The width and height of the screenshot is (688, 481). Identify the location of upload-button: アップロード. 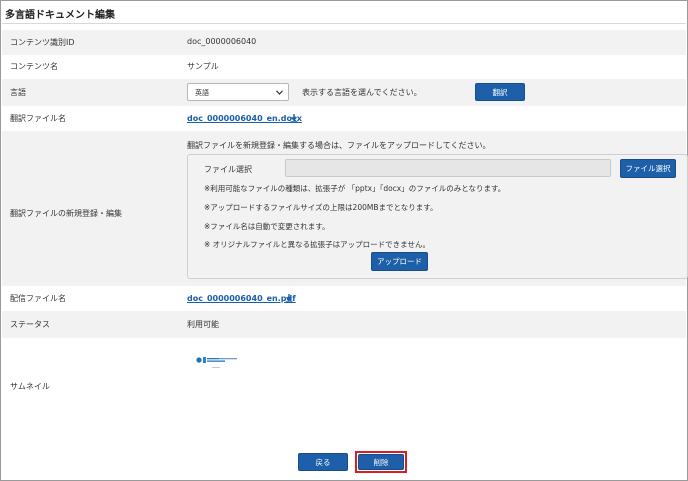
(399, 261).